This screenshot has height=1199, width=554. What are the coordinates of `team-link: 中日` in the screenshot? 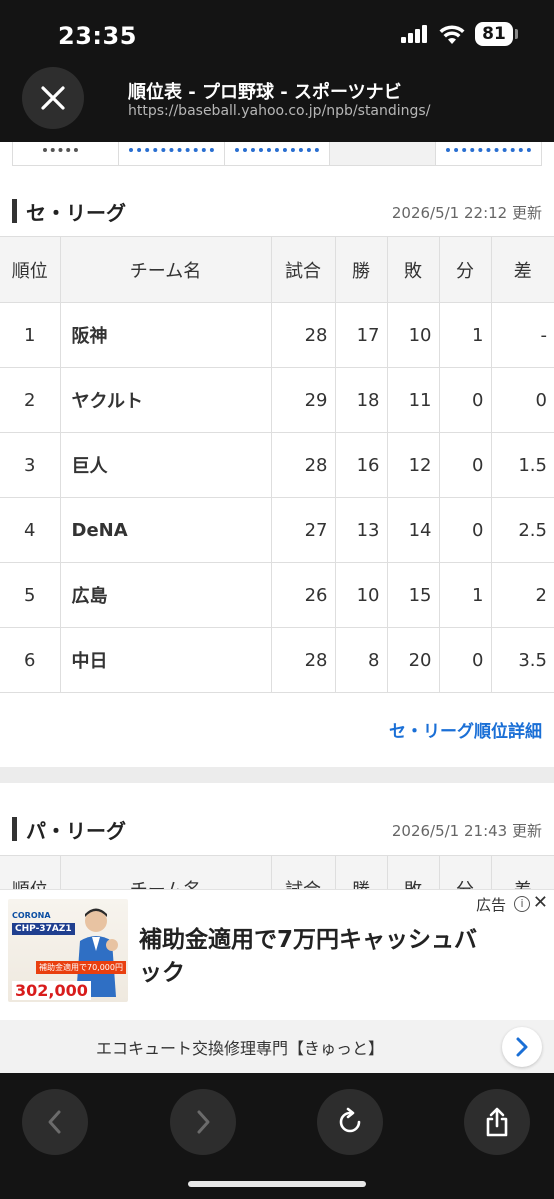 It's located at (165, 660).